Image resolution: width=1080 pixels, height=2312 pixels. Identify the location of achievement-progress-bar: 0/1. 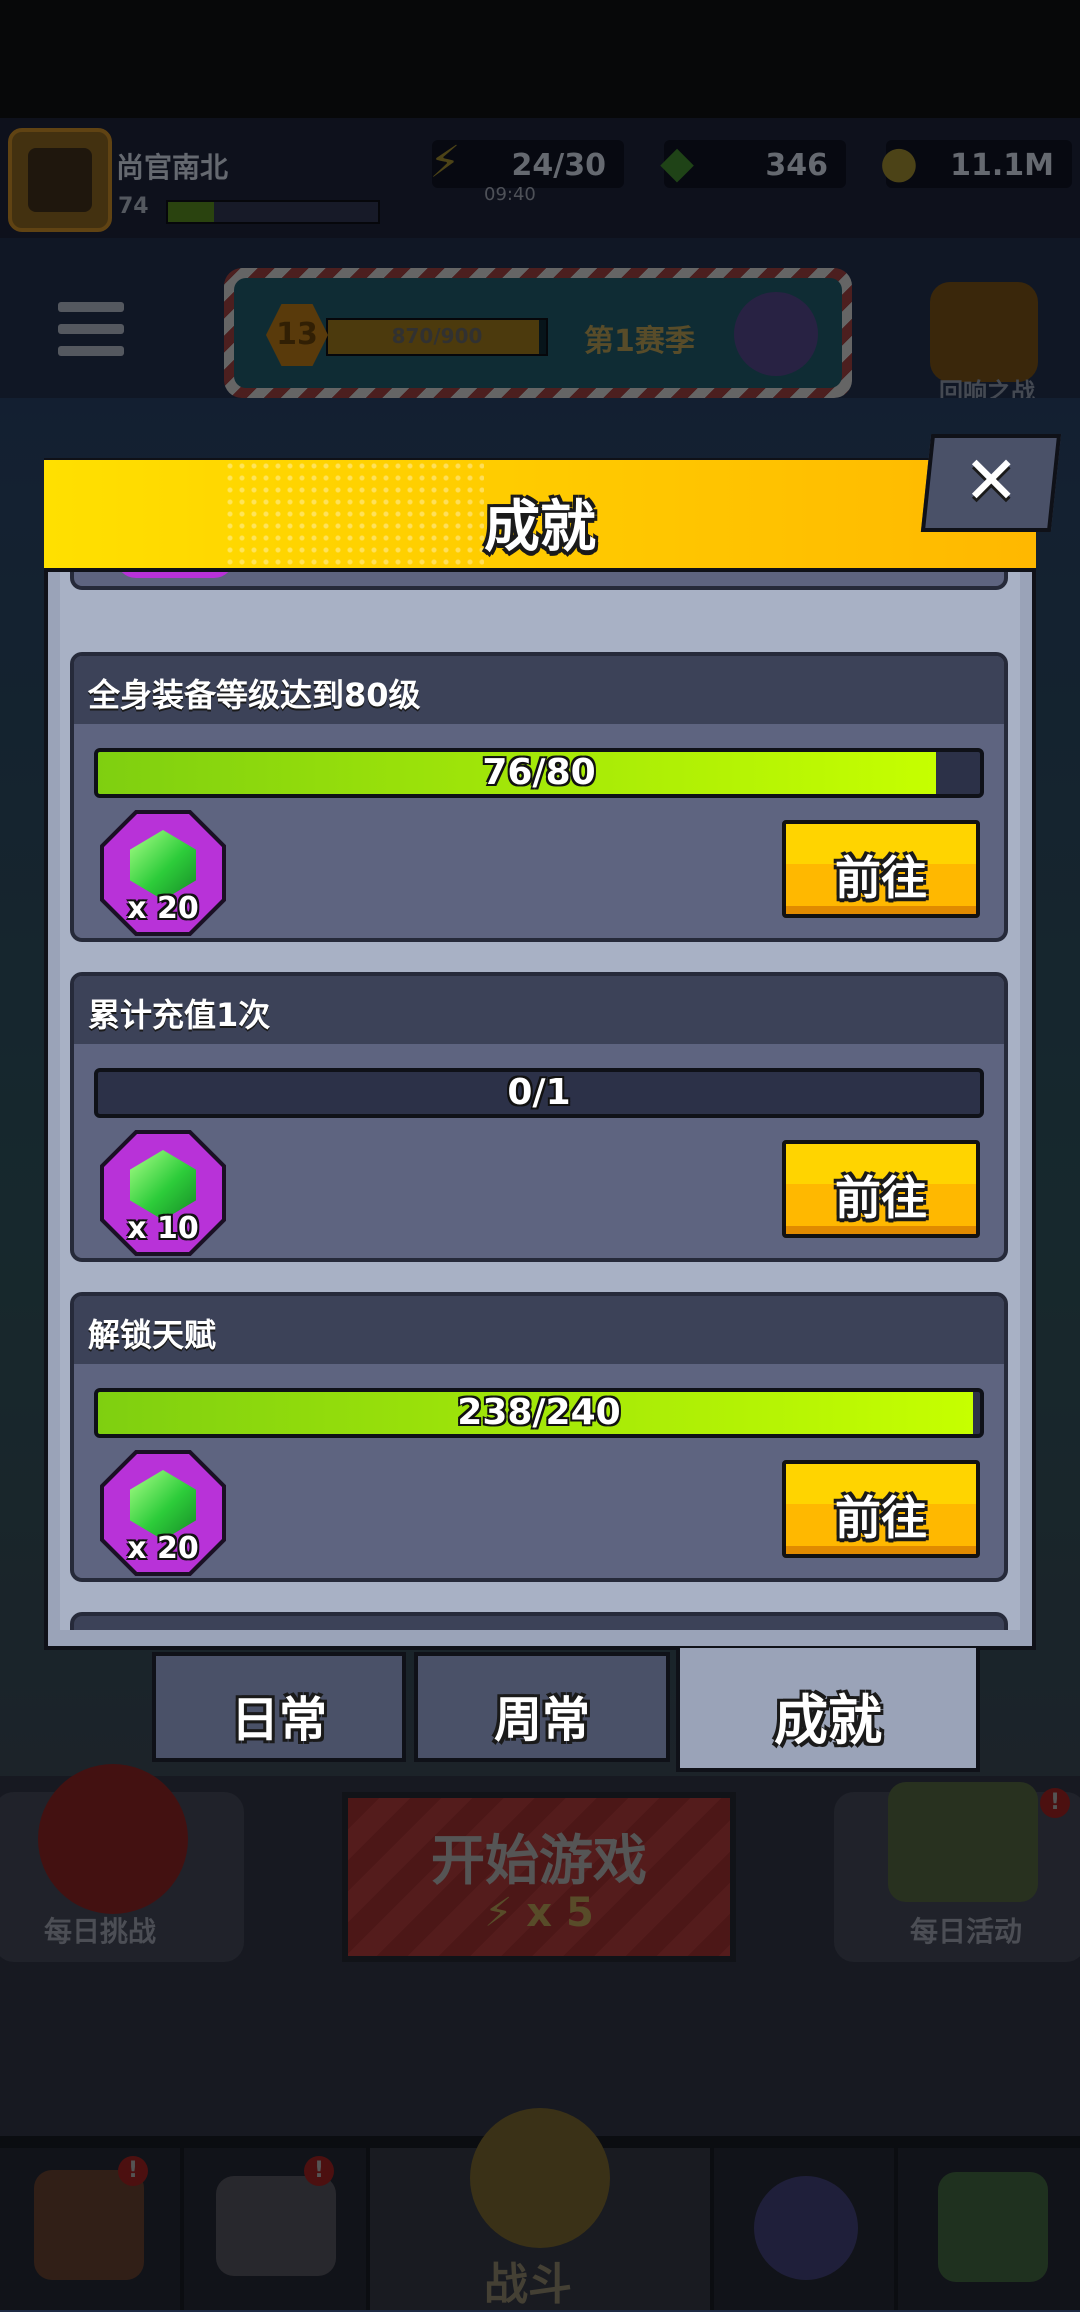
(539, 1093).